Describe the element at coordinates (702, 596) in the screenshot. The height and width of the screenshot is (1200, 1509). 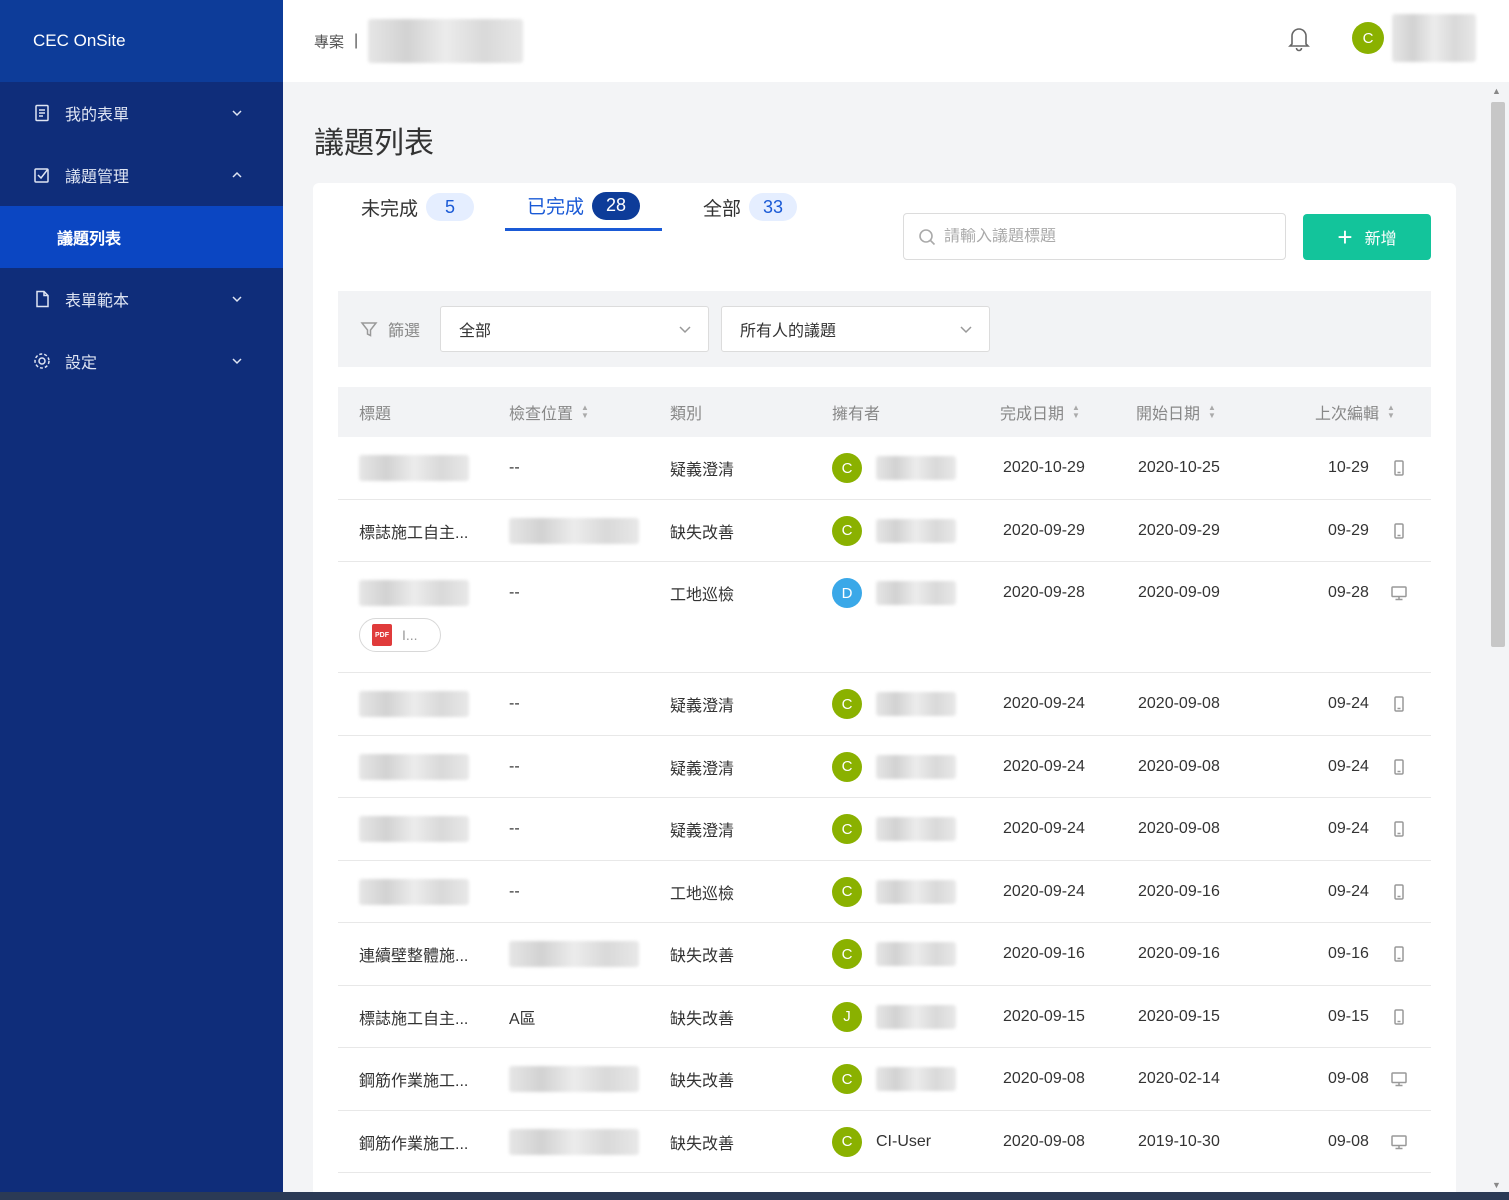
I see `issue-category: 工地巡檢` at that location.